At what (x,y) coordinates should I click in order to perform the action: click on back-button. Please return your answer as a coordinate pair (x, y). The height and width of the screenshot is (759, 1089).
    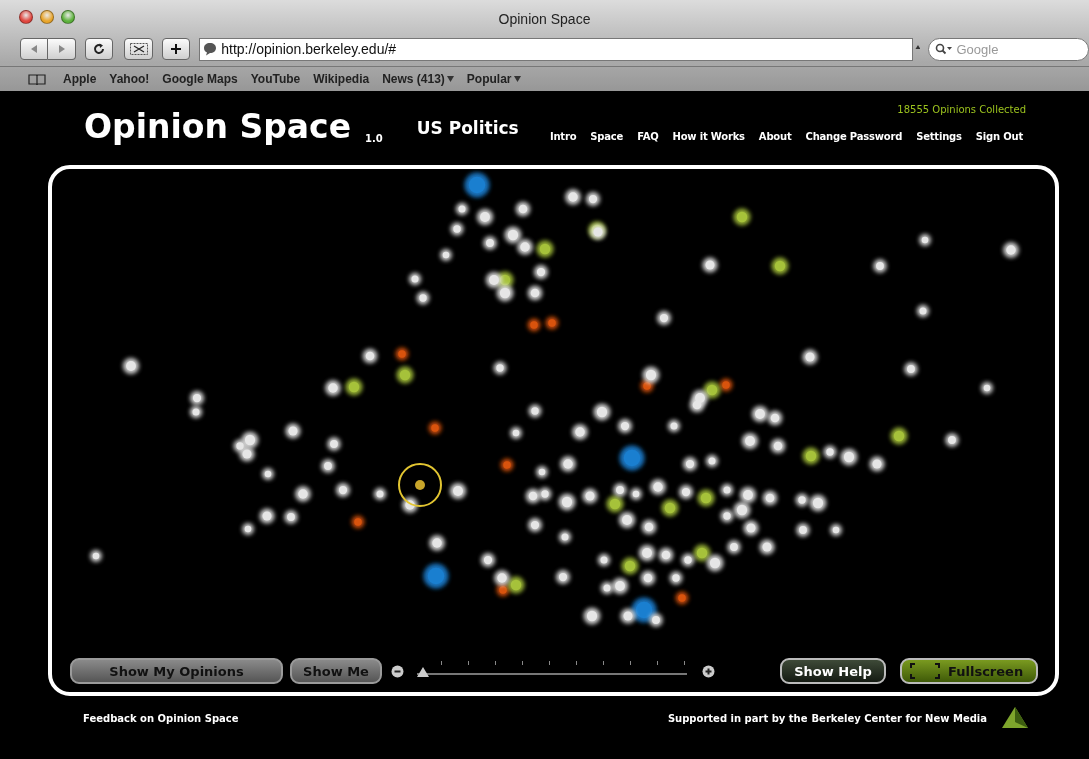
    Looking at the image, I should click on (34, 49).